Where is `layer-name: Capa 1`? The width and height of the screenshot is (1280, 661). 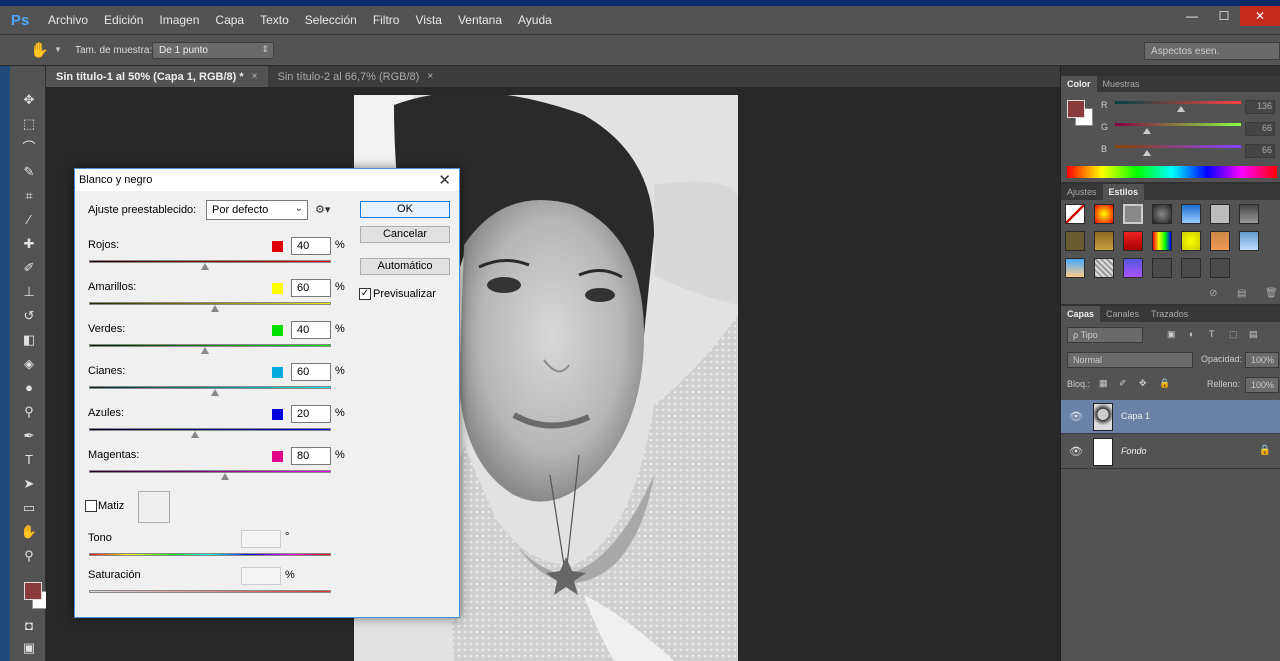
layer-name: Capa 1 is located at coordinates (1135, 416).